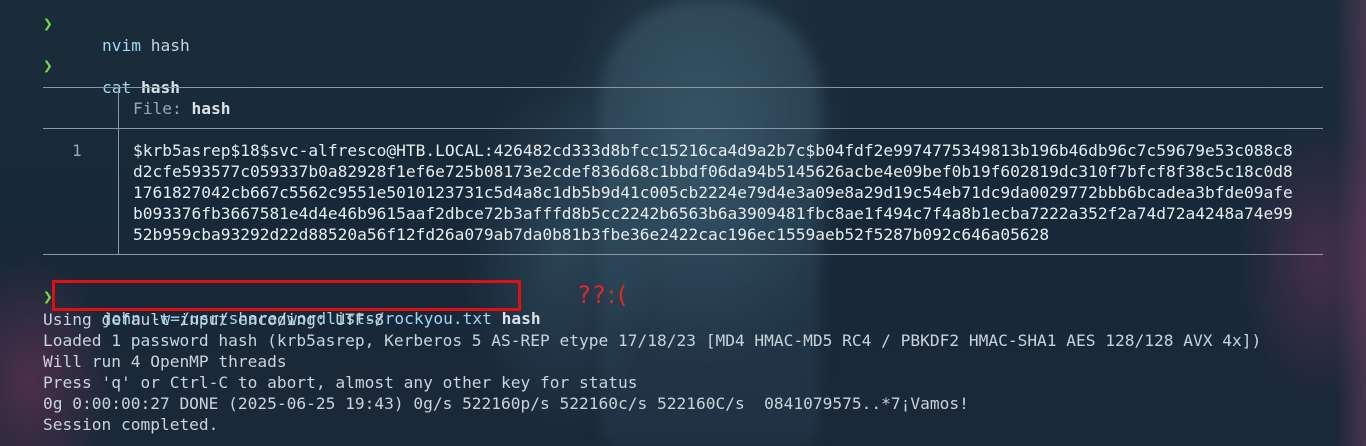 The image size is (1366, 446). I want to click on bat-top-rule, so click(683, 87).